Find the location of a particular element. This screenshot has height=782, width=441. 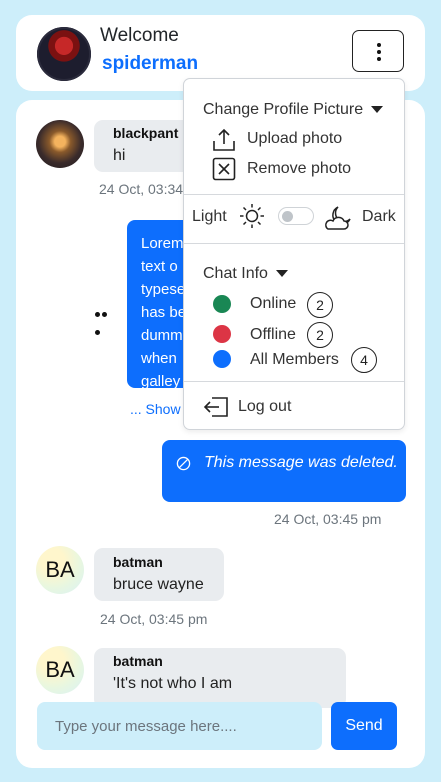

deleted-message-text: This message was deleted. is located at coordinates (301, 462).